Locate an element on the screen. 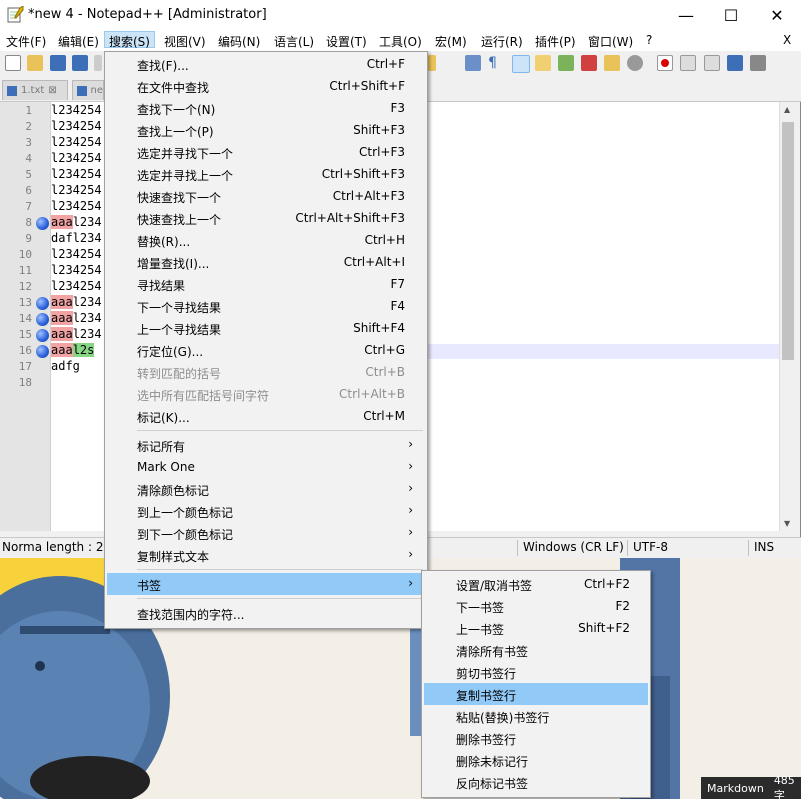 Image resolution: width=801 pixels, height=799 pixels. search-menu-item: 查找上一个(P) Shift+F3 is located at coordinates (266, 130).